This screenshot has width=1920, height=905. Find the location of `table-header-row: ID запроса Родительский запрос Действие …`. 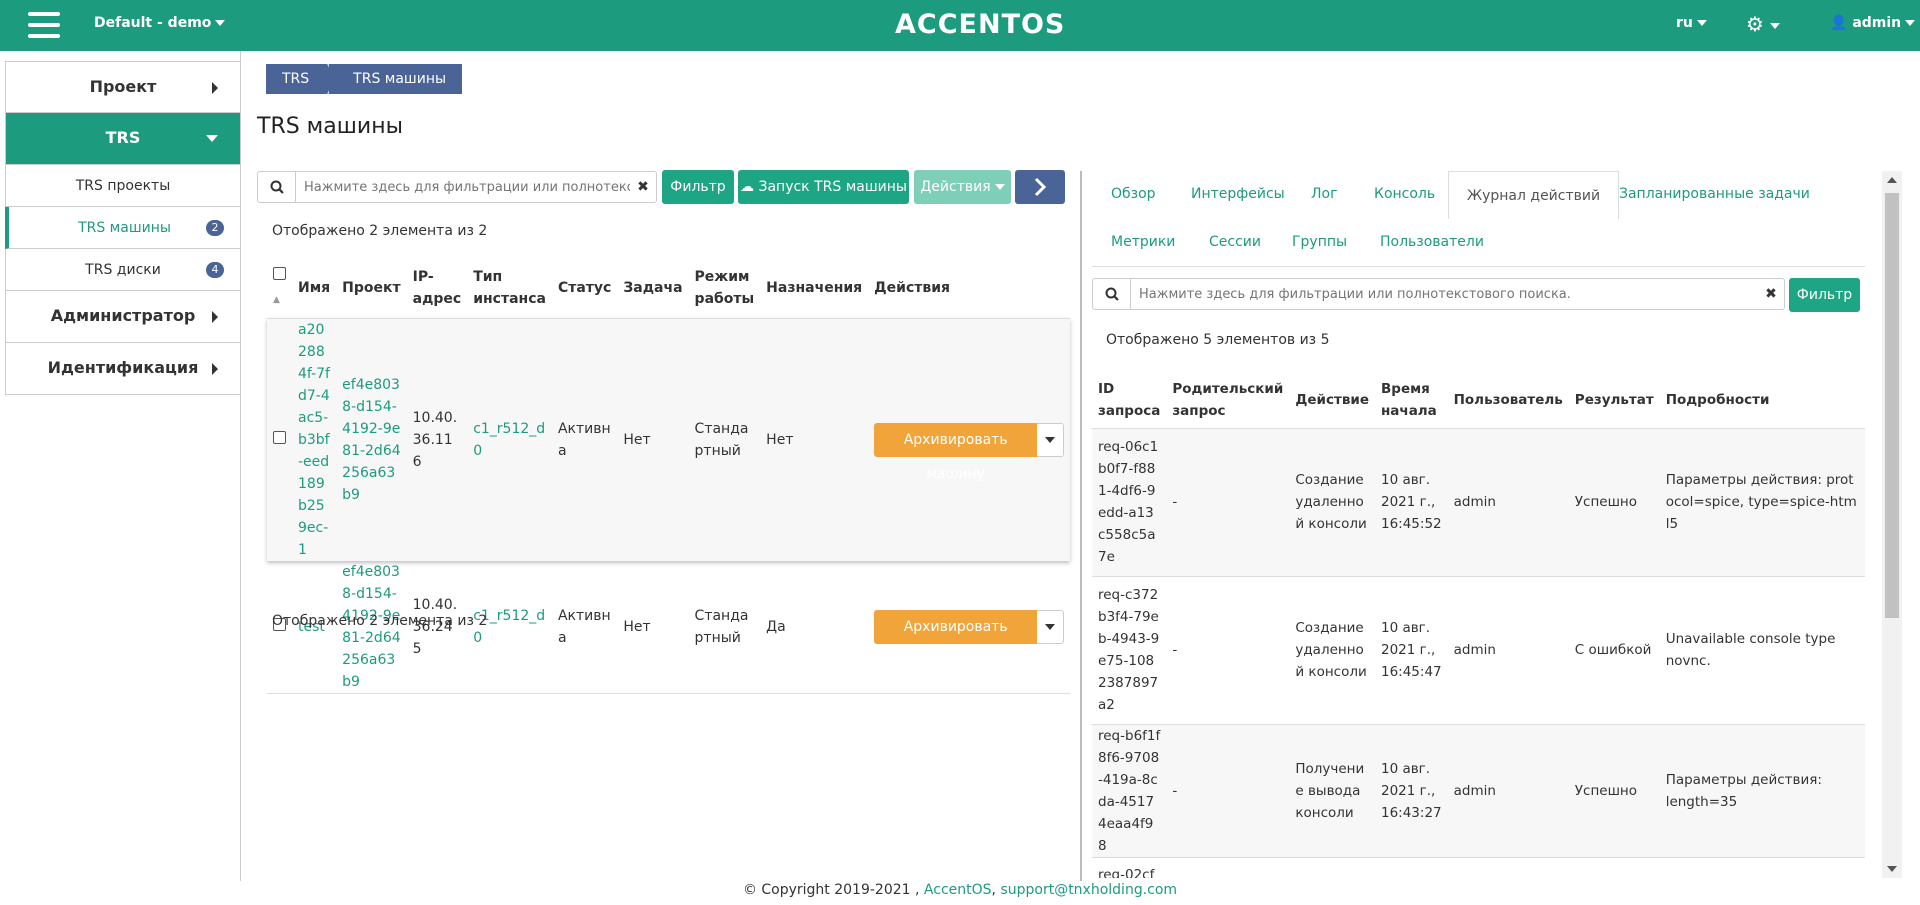

table-header-row: ID запроса Родительский запрос Действие … is located at coordinates (1478, 400).